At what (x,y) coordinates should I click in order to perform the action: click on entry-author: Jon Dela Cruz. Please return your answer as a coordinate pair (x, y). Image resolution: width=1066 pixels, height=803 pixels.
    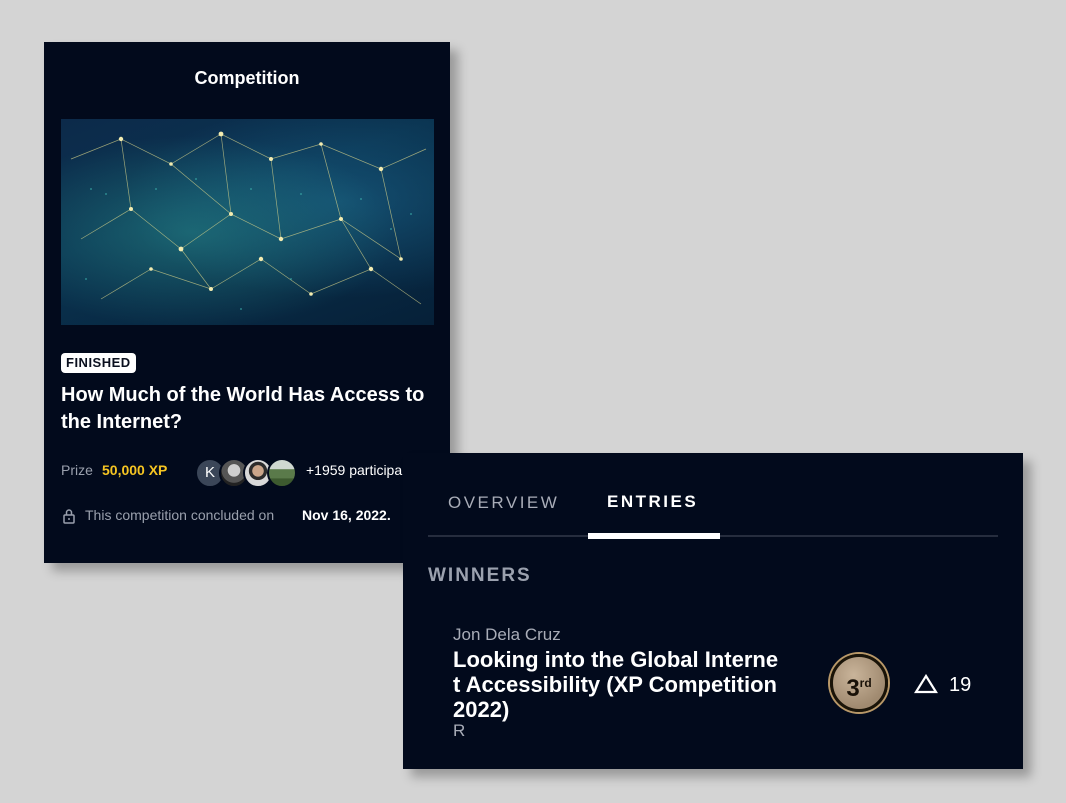
    Looking at the image, I should click on (507, 635).